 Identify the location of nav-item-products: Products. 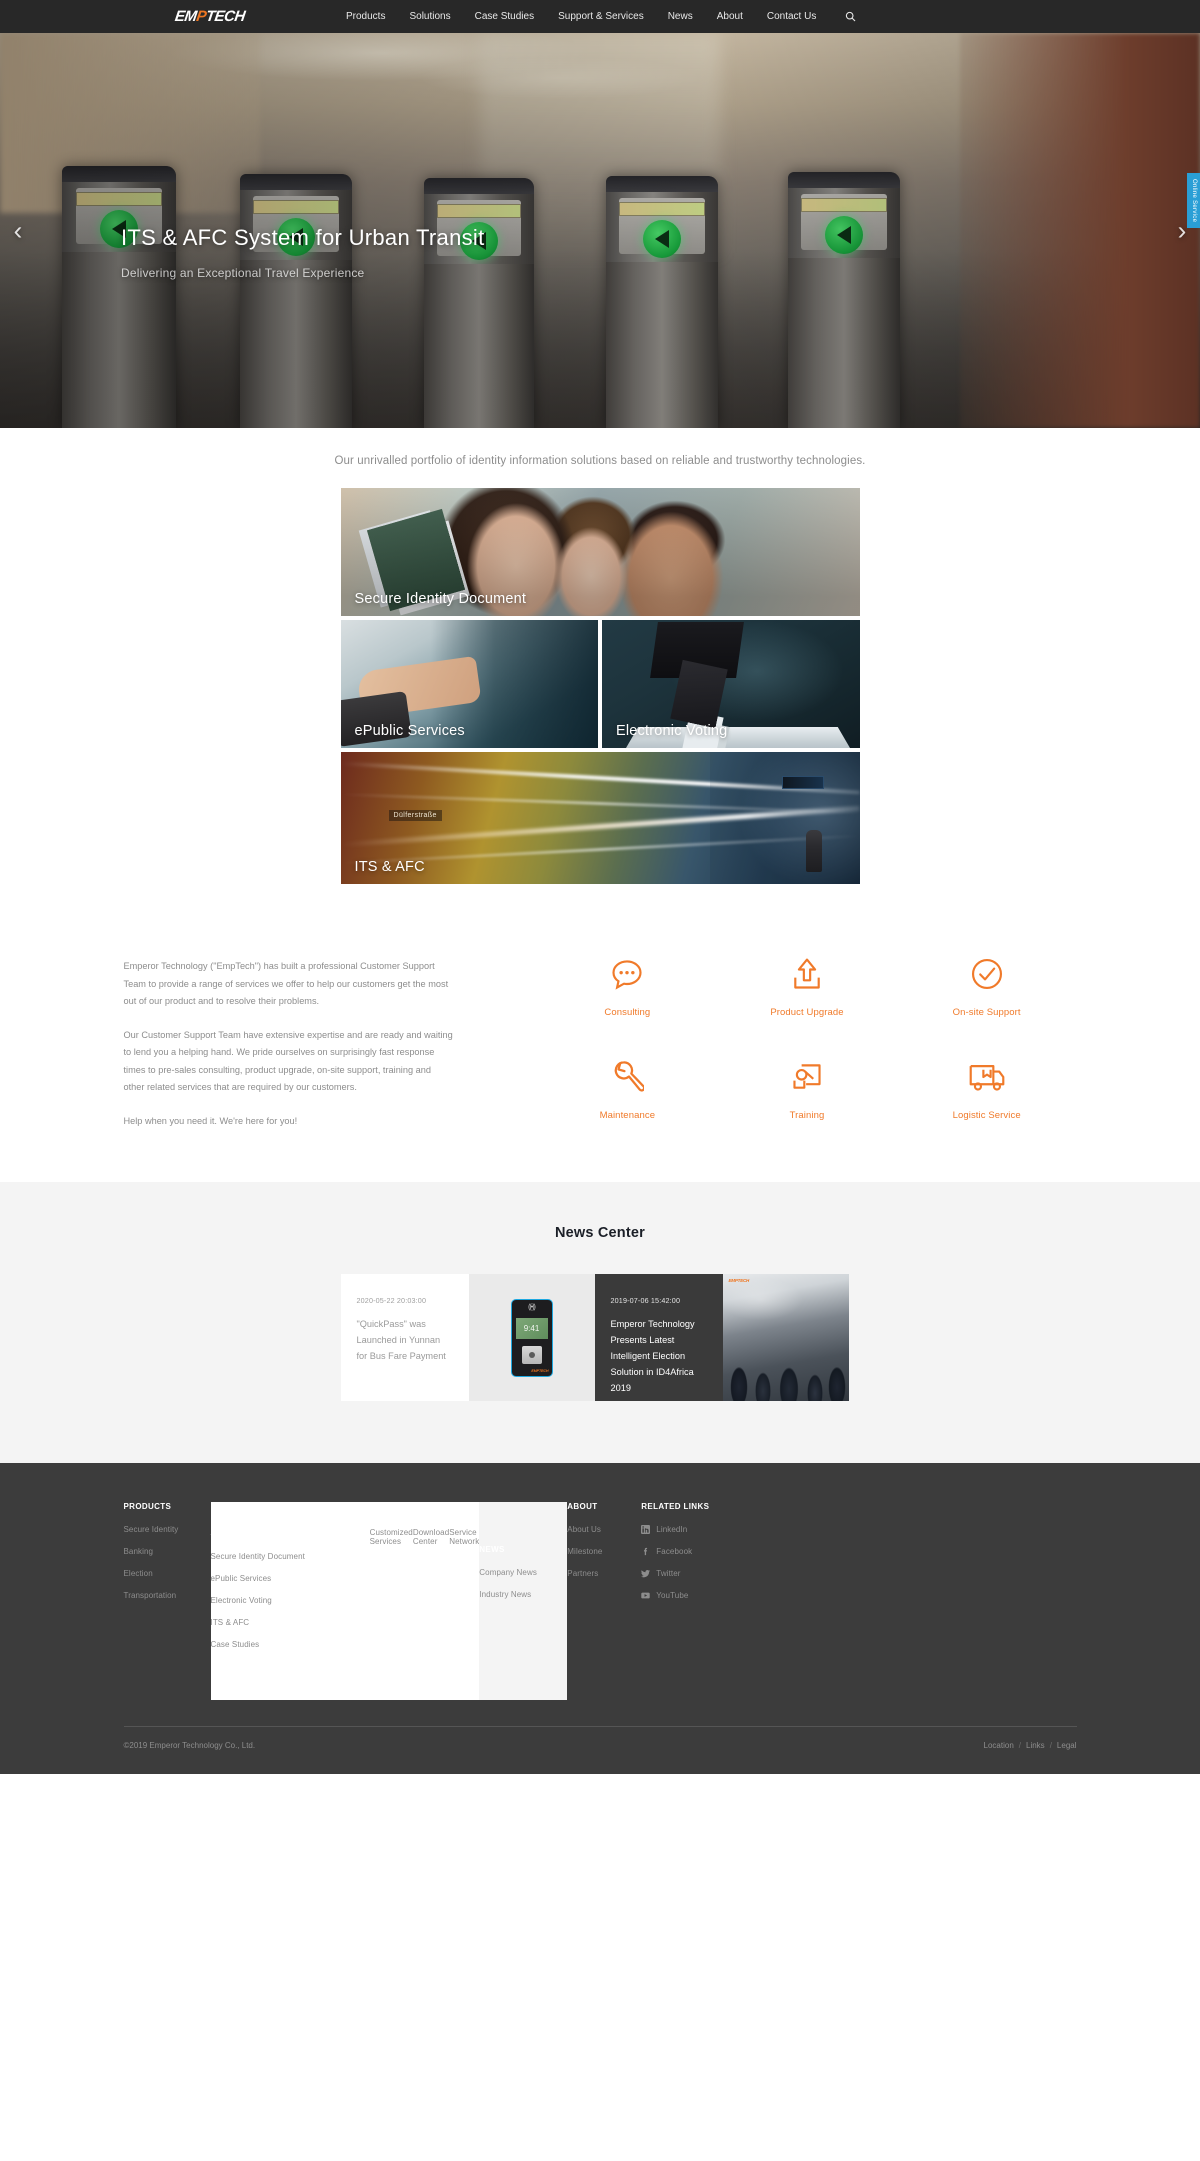
(365, 16).